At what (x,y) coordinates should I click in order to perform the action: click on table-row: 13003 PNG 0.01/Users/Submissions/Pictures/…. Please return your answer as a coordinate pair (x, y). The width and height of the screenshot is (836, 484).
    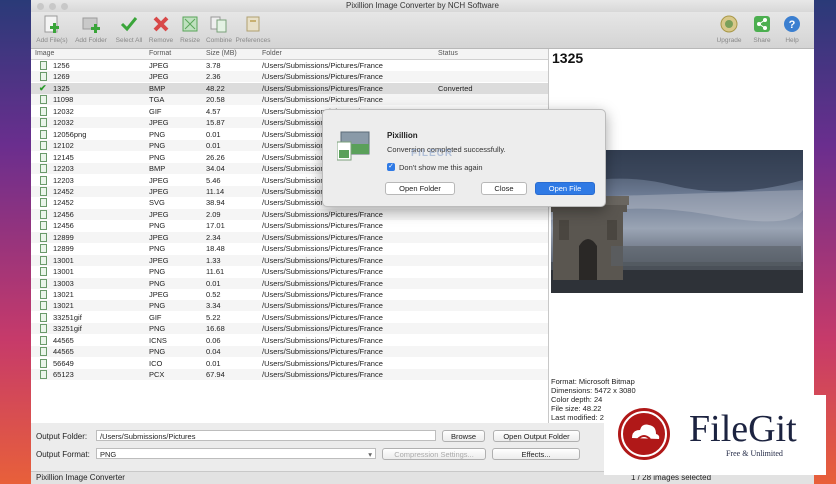
    Looking at the image, I should click on (289, 283).